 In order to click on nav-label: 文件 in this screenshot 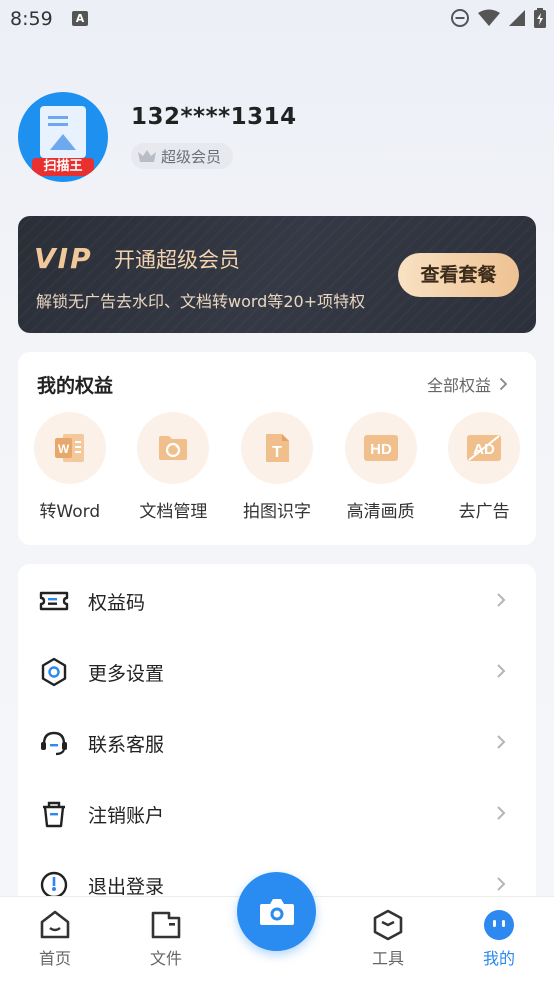, I will do `click(165, 958)`.